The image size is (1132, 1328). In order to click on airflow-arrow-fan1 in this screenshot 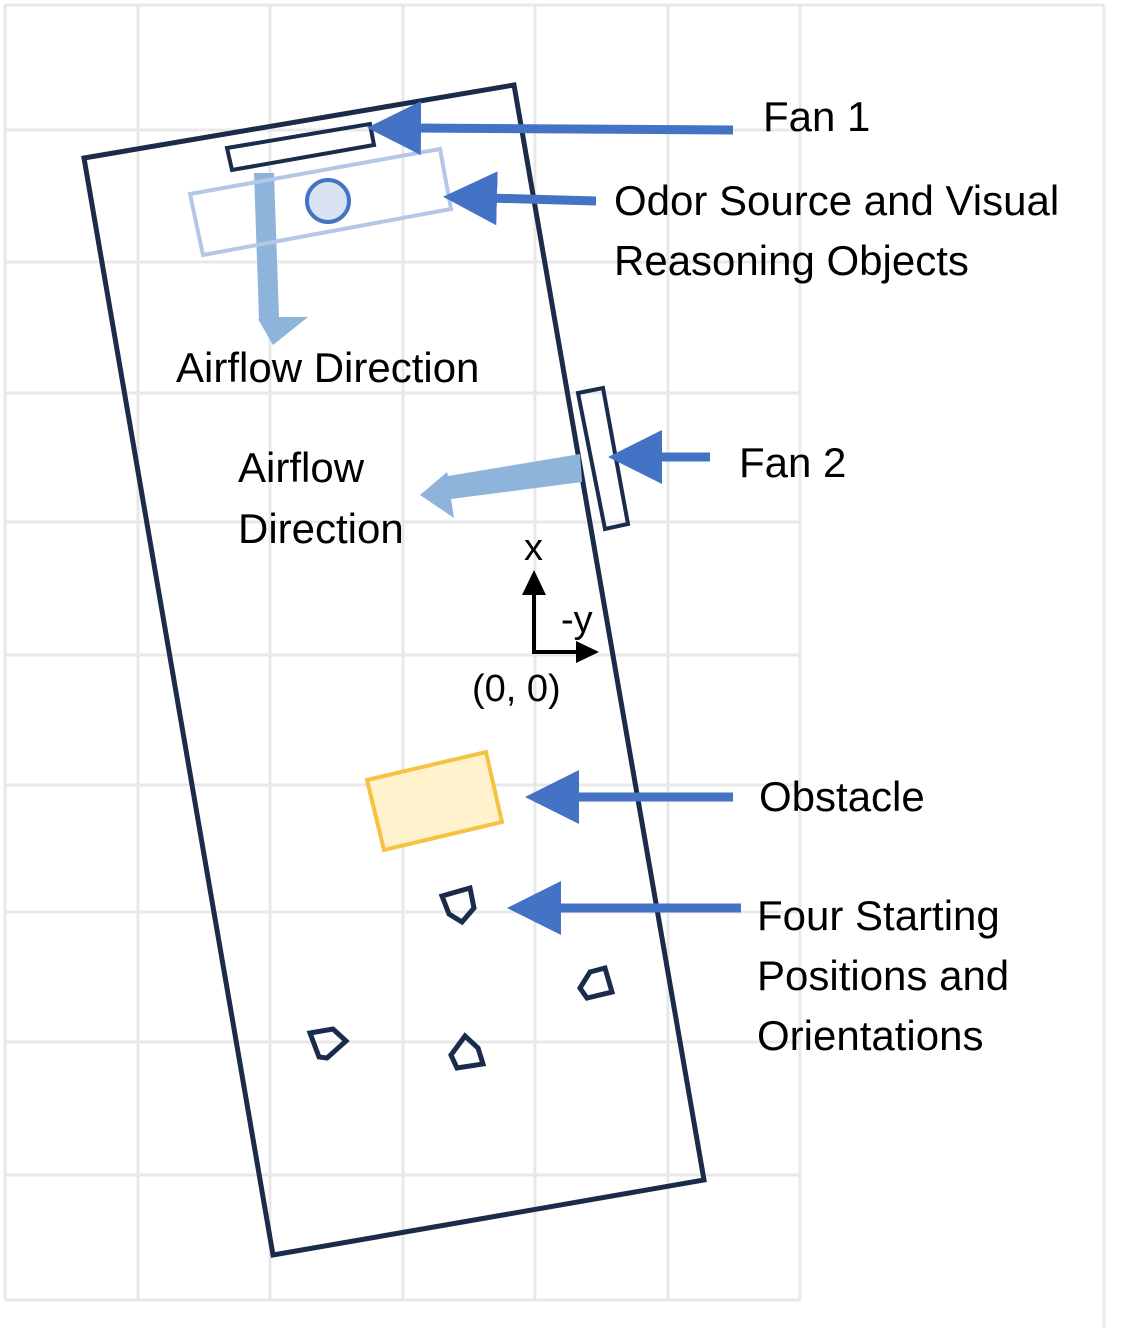, I will do `click(281, 259)`.